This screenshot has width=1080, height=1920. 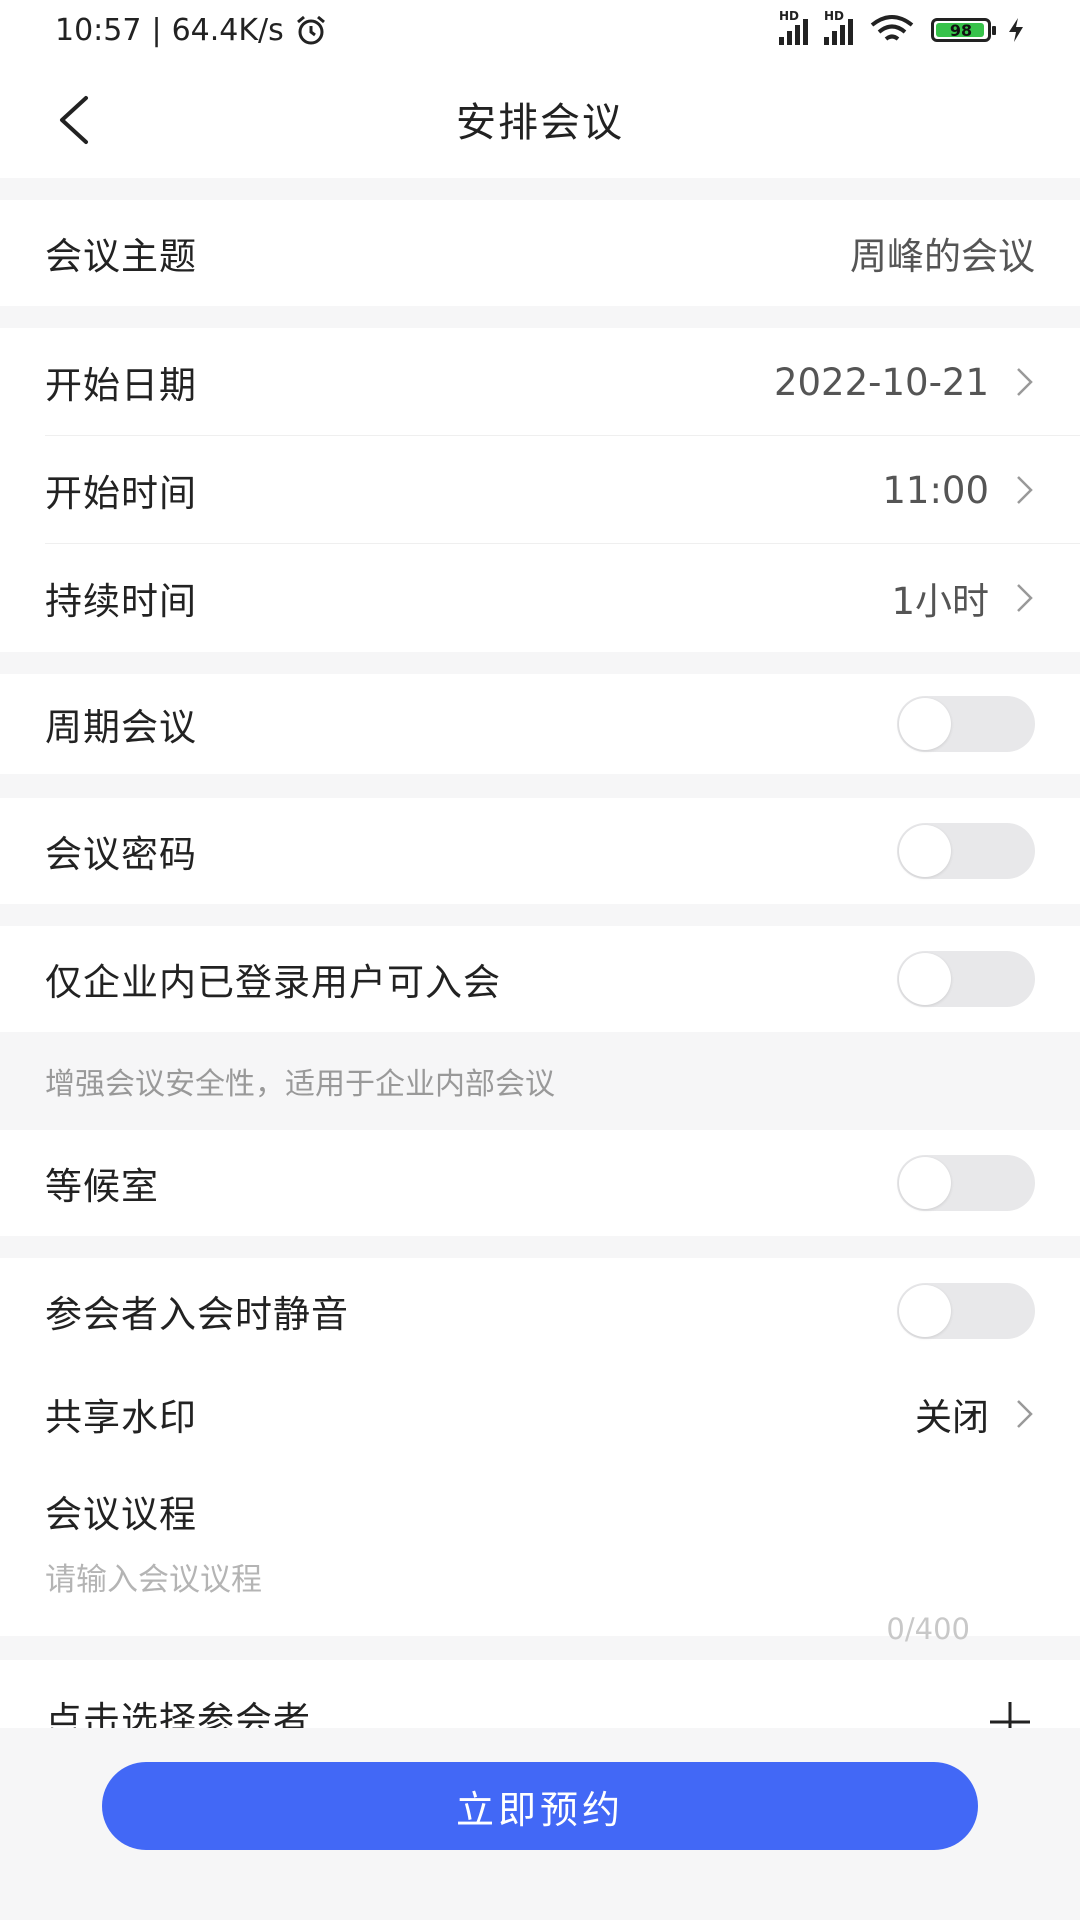 I want to click on password-label: 会议密码, so click(x=121, y=854).